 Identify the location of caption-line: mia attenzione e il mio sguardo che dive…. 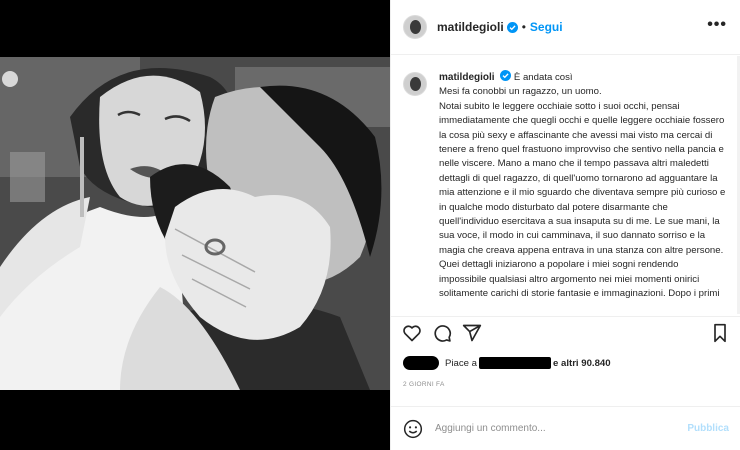
(582, 193).